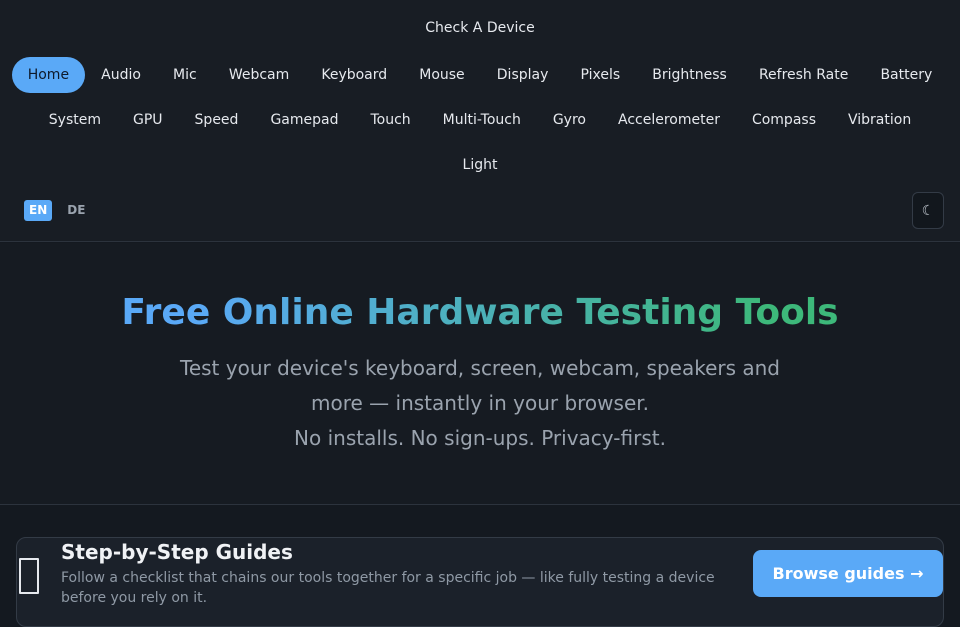  I want to click on nav-home: Home, so click(48, 75).